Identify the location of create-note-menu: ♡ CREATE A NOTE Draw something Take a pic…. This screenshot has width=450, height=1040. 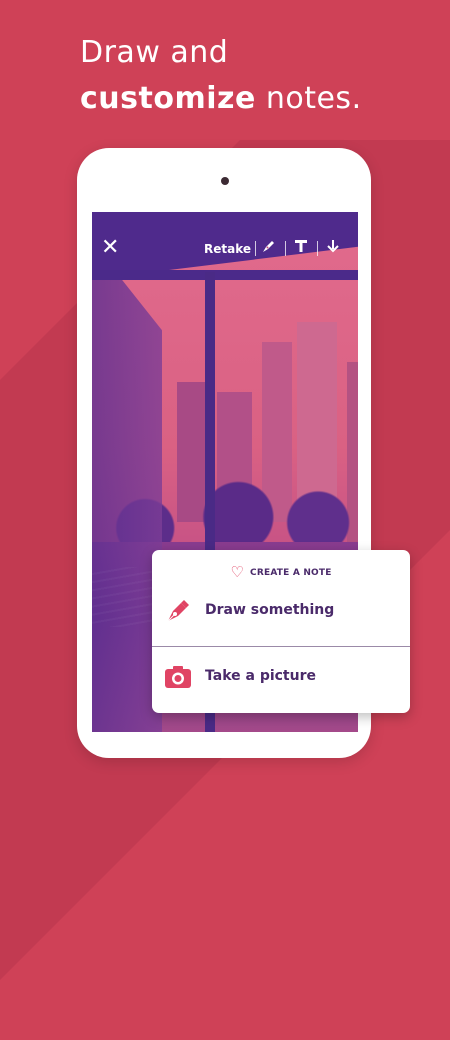
(281, 631).